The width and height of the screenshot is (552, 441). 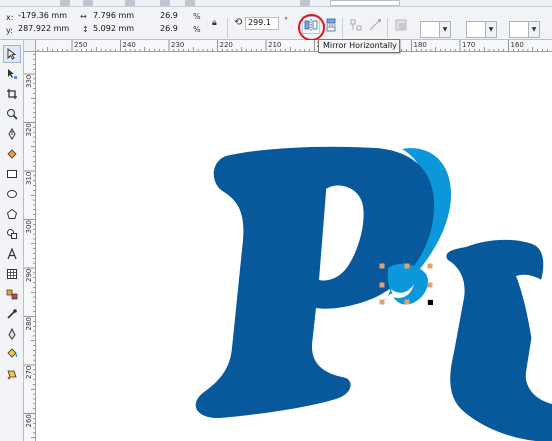 What do you see at coordinates (46, 30) in the screenshot?
I see `y-position-field: 287.922 mm` at bounding box center [46, 30].